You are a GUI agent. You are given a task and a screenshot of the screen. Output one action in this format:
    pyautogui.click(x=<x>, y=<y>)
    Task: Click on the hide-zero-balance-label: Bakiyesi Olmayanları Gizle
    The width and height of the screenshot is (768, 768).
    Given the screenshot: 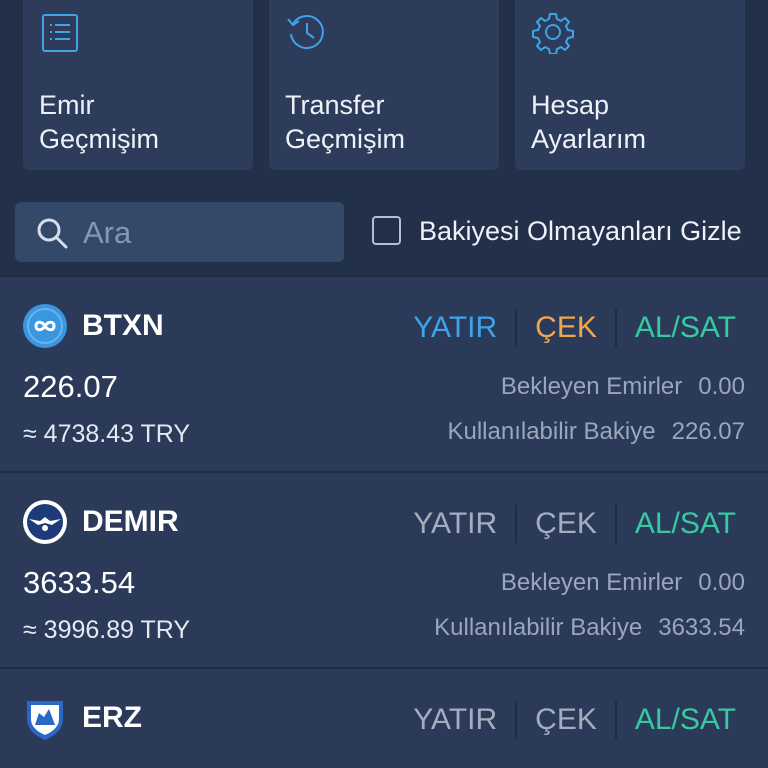 What is the action you would take?
    pyautogui.click(x=580, y=231)
    